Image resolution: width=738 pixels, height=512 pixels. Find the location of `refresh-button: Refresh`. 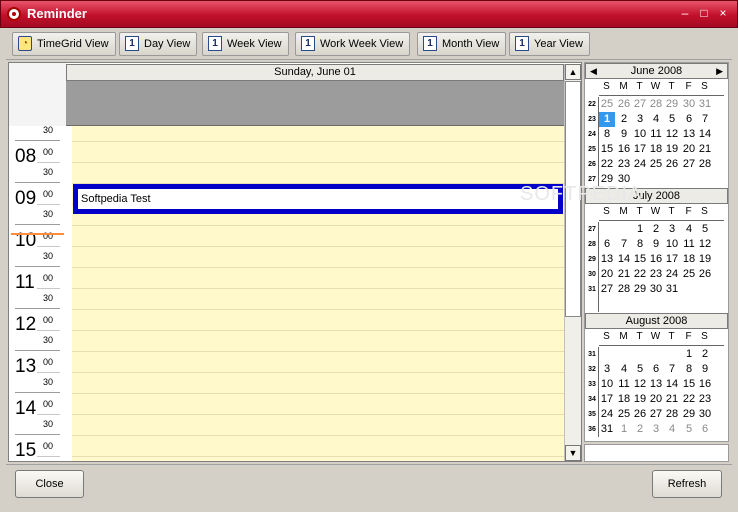

refresh-button: Refresh is located at coordinates (687, 484).